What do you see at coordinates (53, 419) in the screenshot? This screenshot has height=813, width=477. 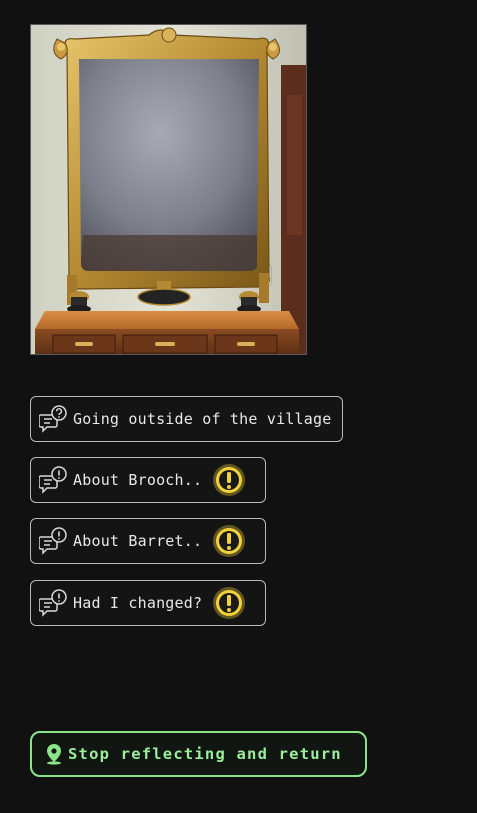 I see `chat-question-icon` at bounding box center [53, 419].